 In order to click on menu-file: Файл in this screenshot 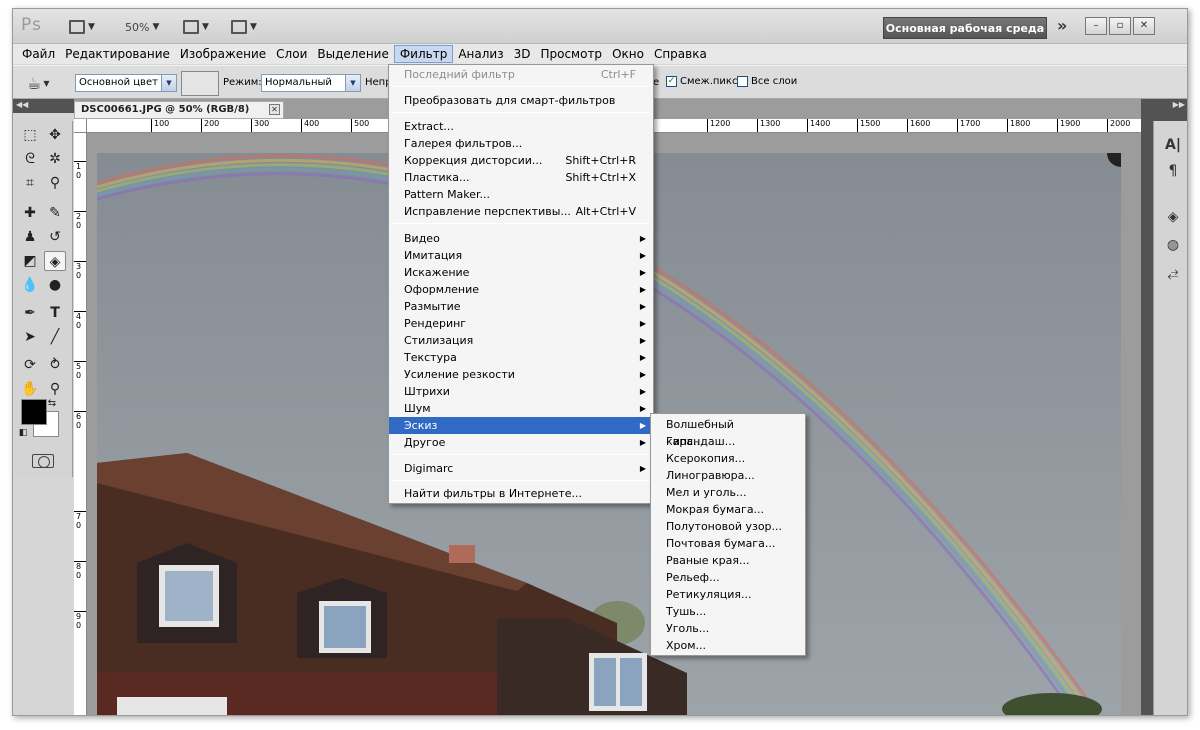, I will do `click(38, 54)`.